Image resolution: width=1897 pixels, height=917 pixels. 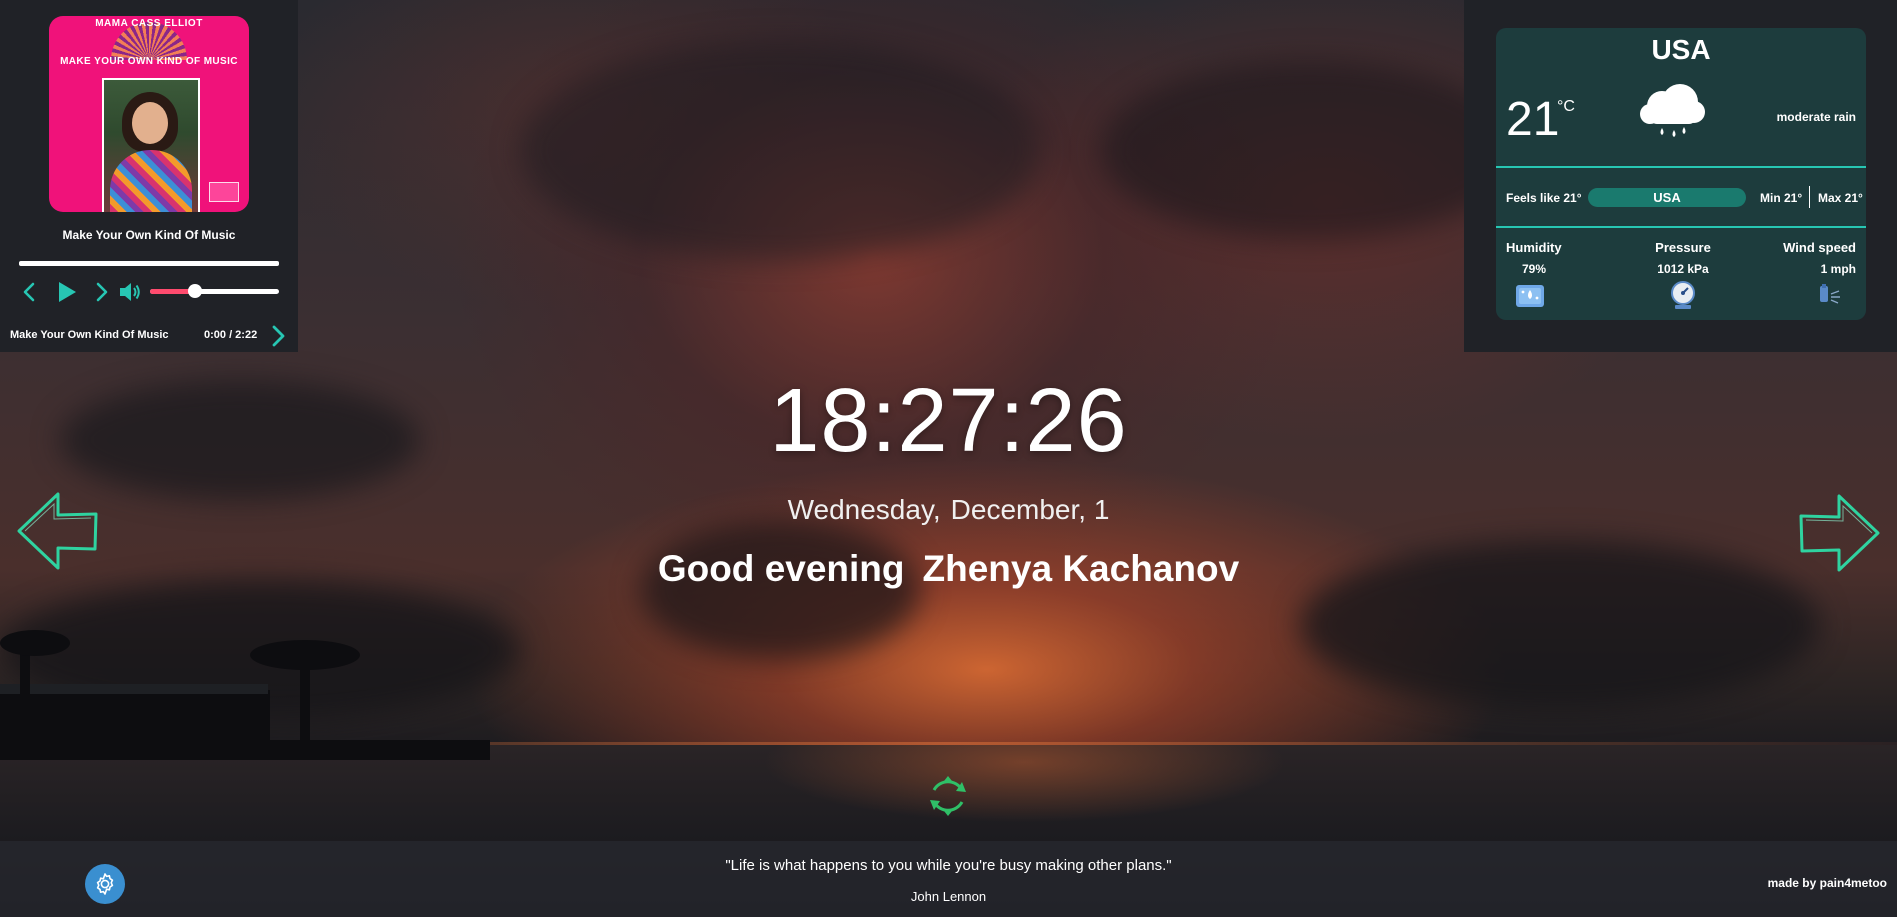 I want to click on refresh-icon, so click(x=948, y=796).